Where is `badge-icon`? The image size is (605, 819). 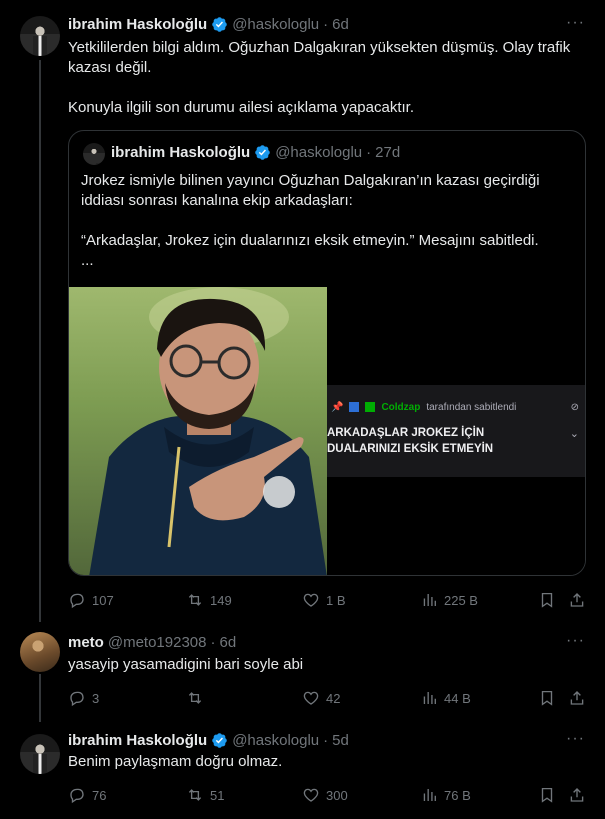 badge-icon is located at coordinates (354, 407).